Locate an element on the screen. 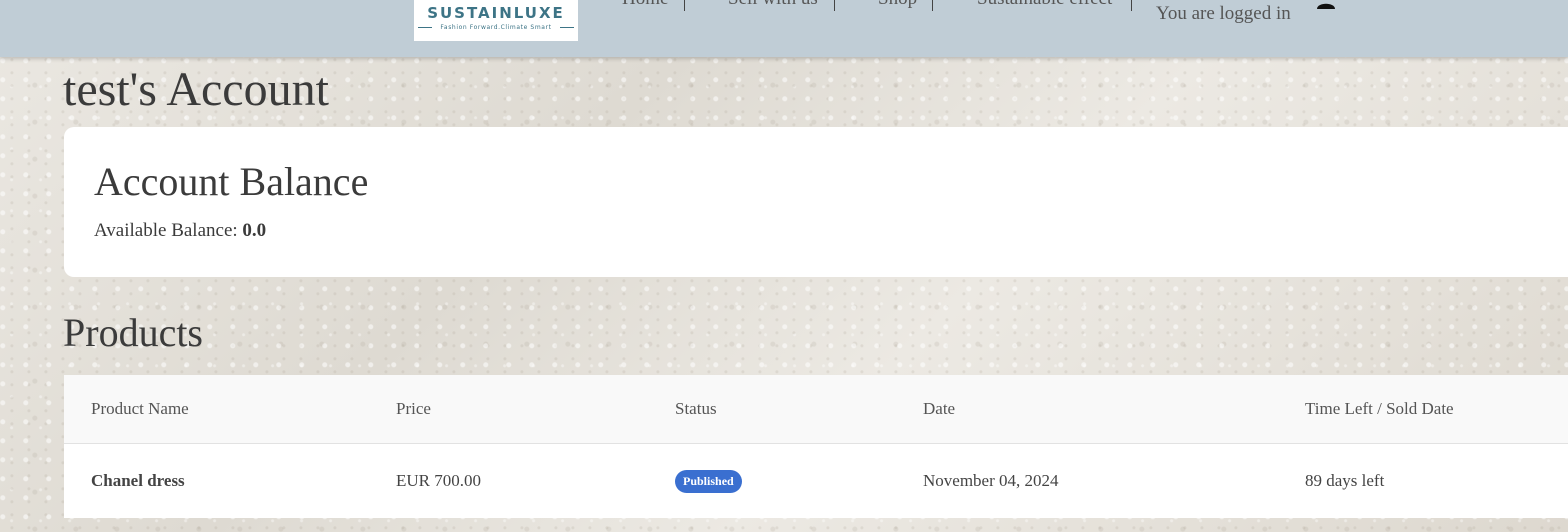 This screenshot has width=1568, height=532. available-balance-label: Available Balance: is located at coordinates (166, 230).